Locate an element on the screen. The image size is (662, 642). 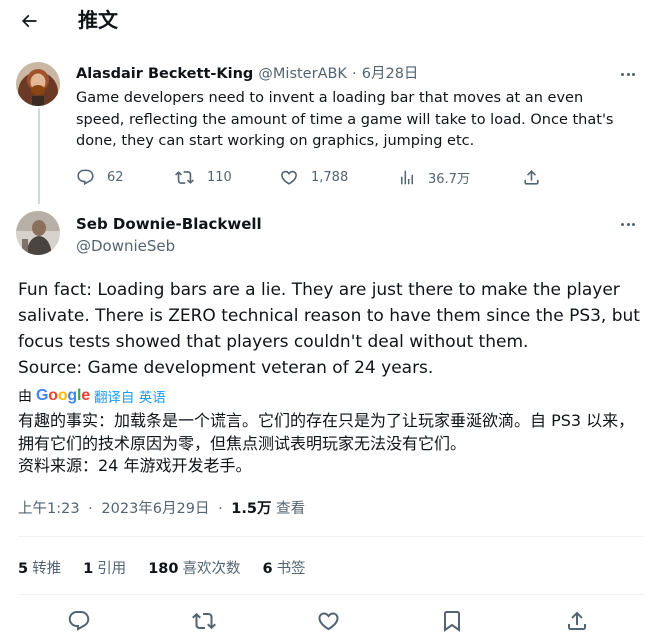
tweet-date: 2023年6月29日 is located at coordinates (155, 509).